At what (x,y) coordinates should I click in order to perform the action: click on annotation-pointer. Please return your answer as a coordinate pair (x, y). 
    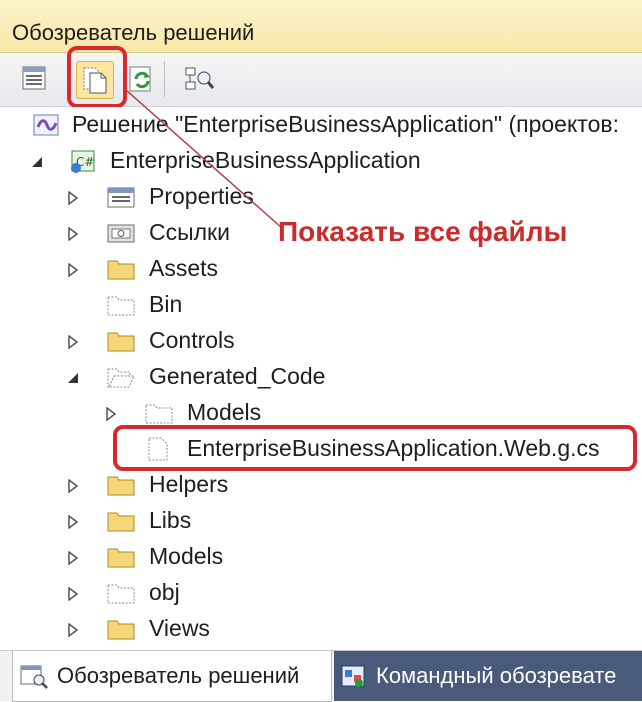
    Looking at the image, I should click on (204, 159).